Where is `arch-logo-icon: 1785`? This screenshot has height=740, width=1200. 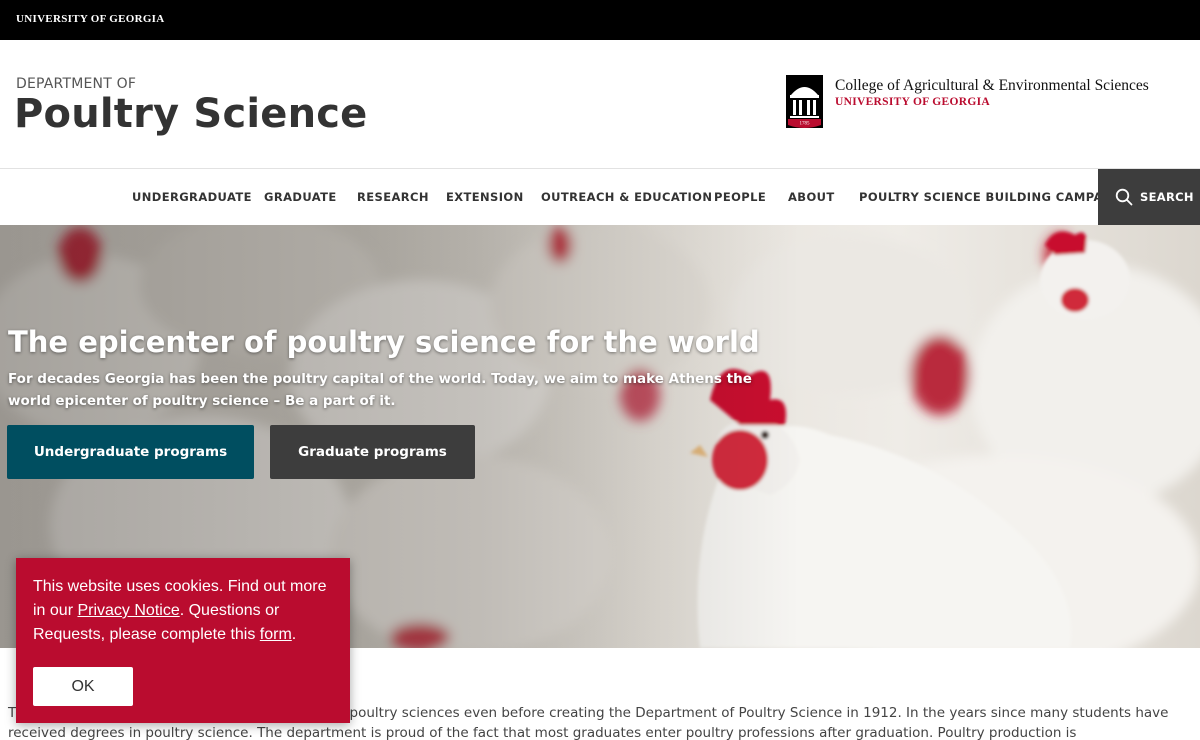
arch-logo-icon: 1785 is located at coordinates (804, 101).